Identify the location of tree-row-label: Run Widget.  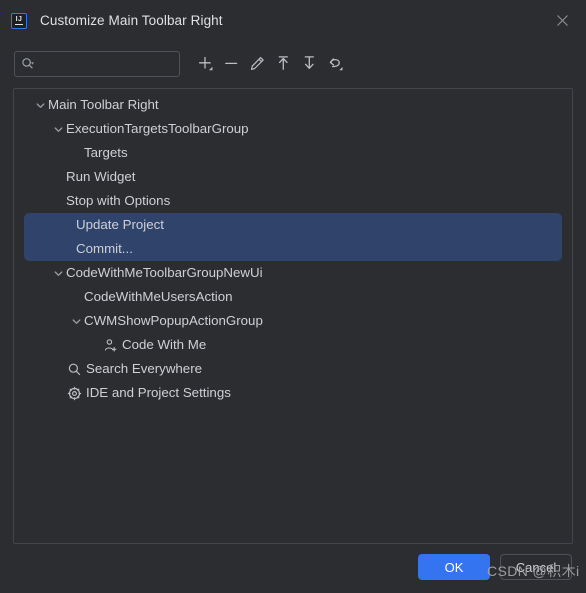
(101, 176).